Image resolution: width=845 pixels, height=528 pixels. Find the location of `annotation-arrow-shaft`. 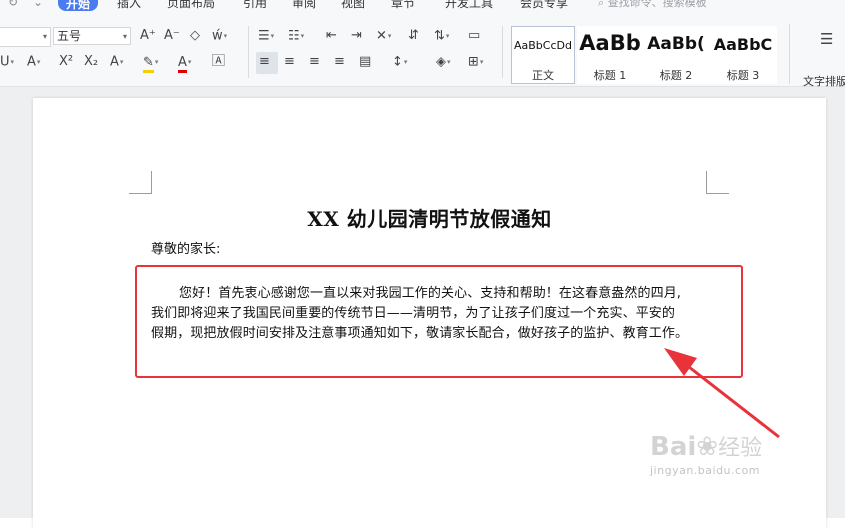

annotation-arrow-shaft is located at coordinates (729, 398).